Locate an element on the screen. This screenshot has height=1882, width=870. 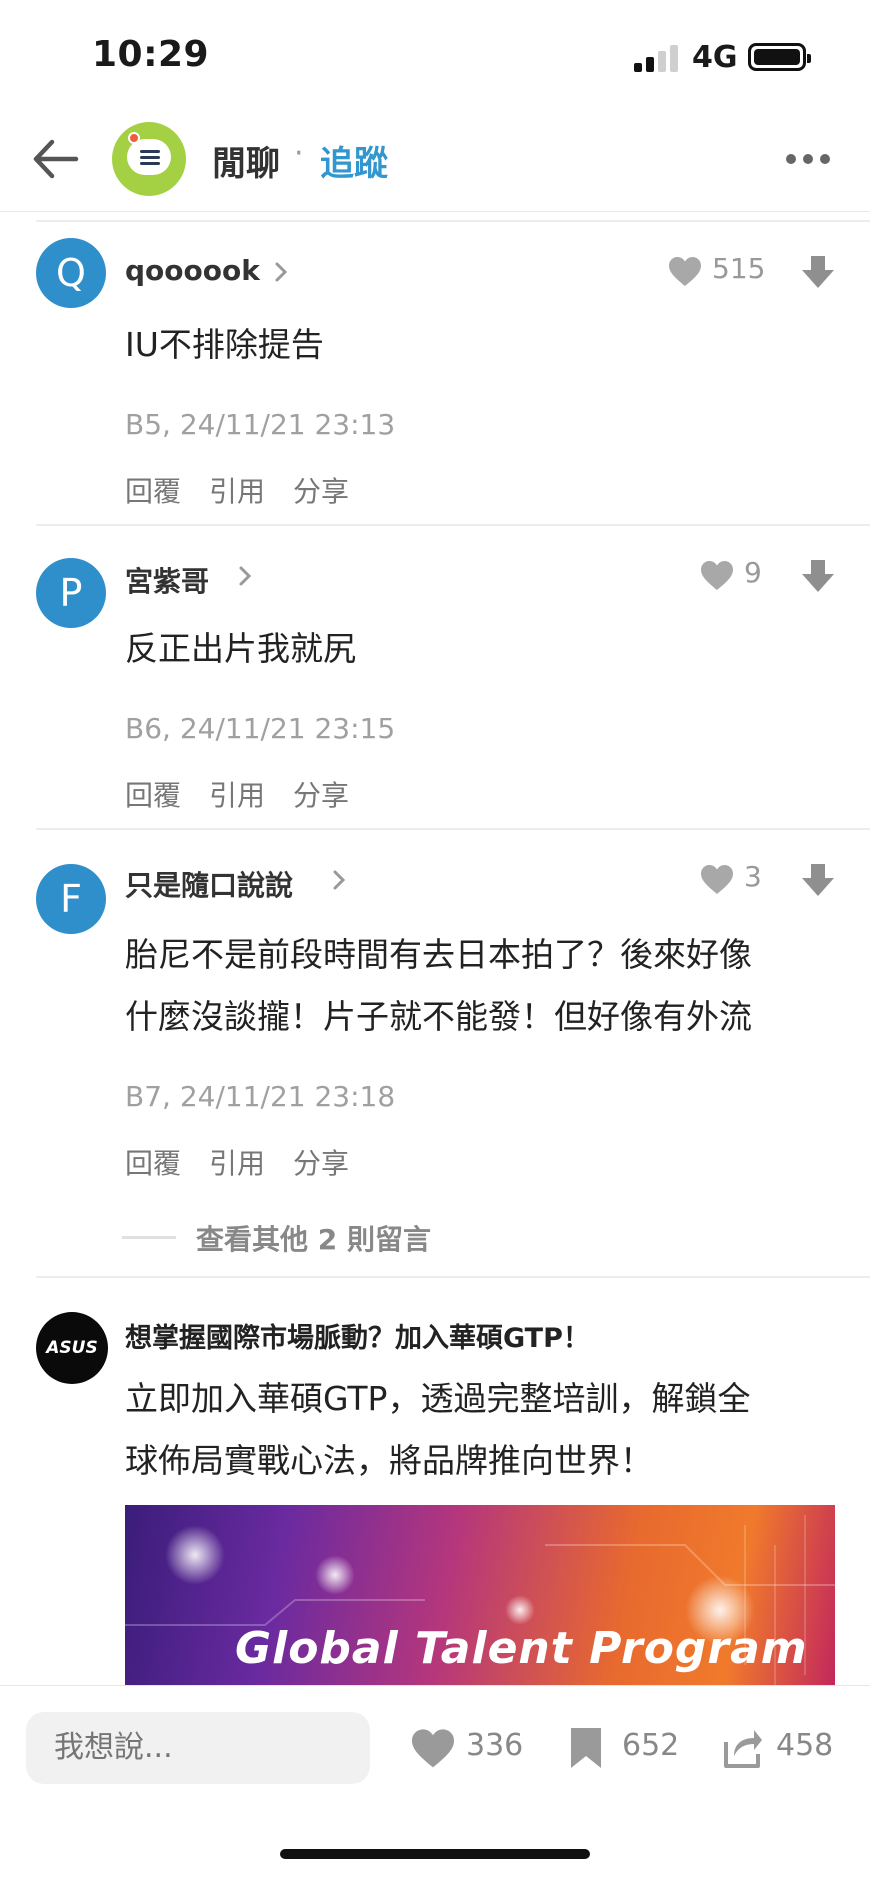
reply-input is located at coordinates (198, 1748).